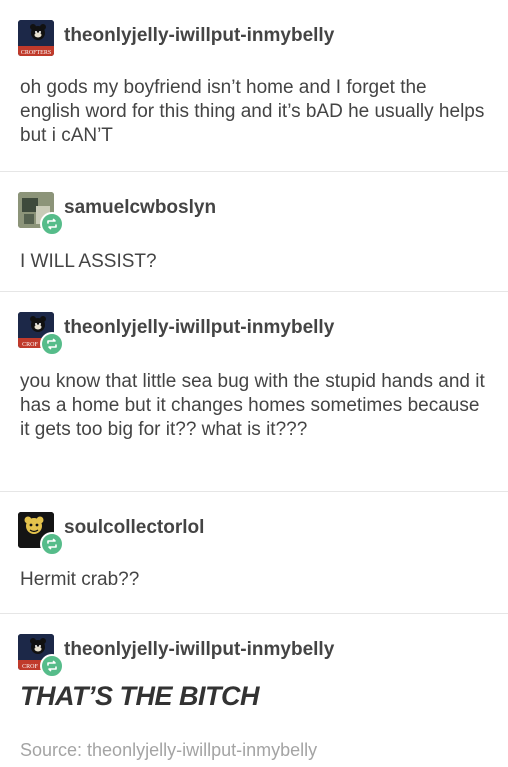 The width and height of the screenshot is (508, 767). What do you see at coordinates (80, 579) in the screenshot?
I see `post-text: Hermit crab??` at bounding box center [80, 579].